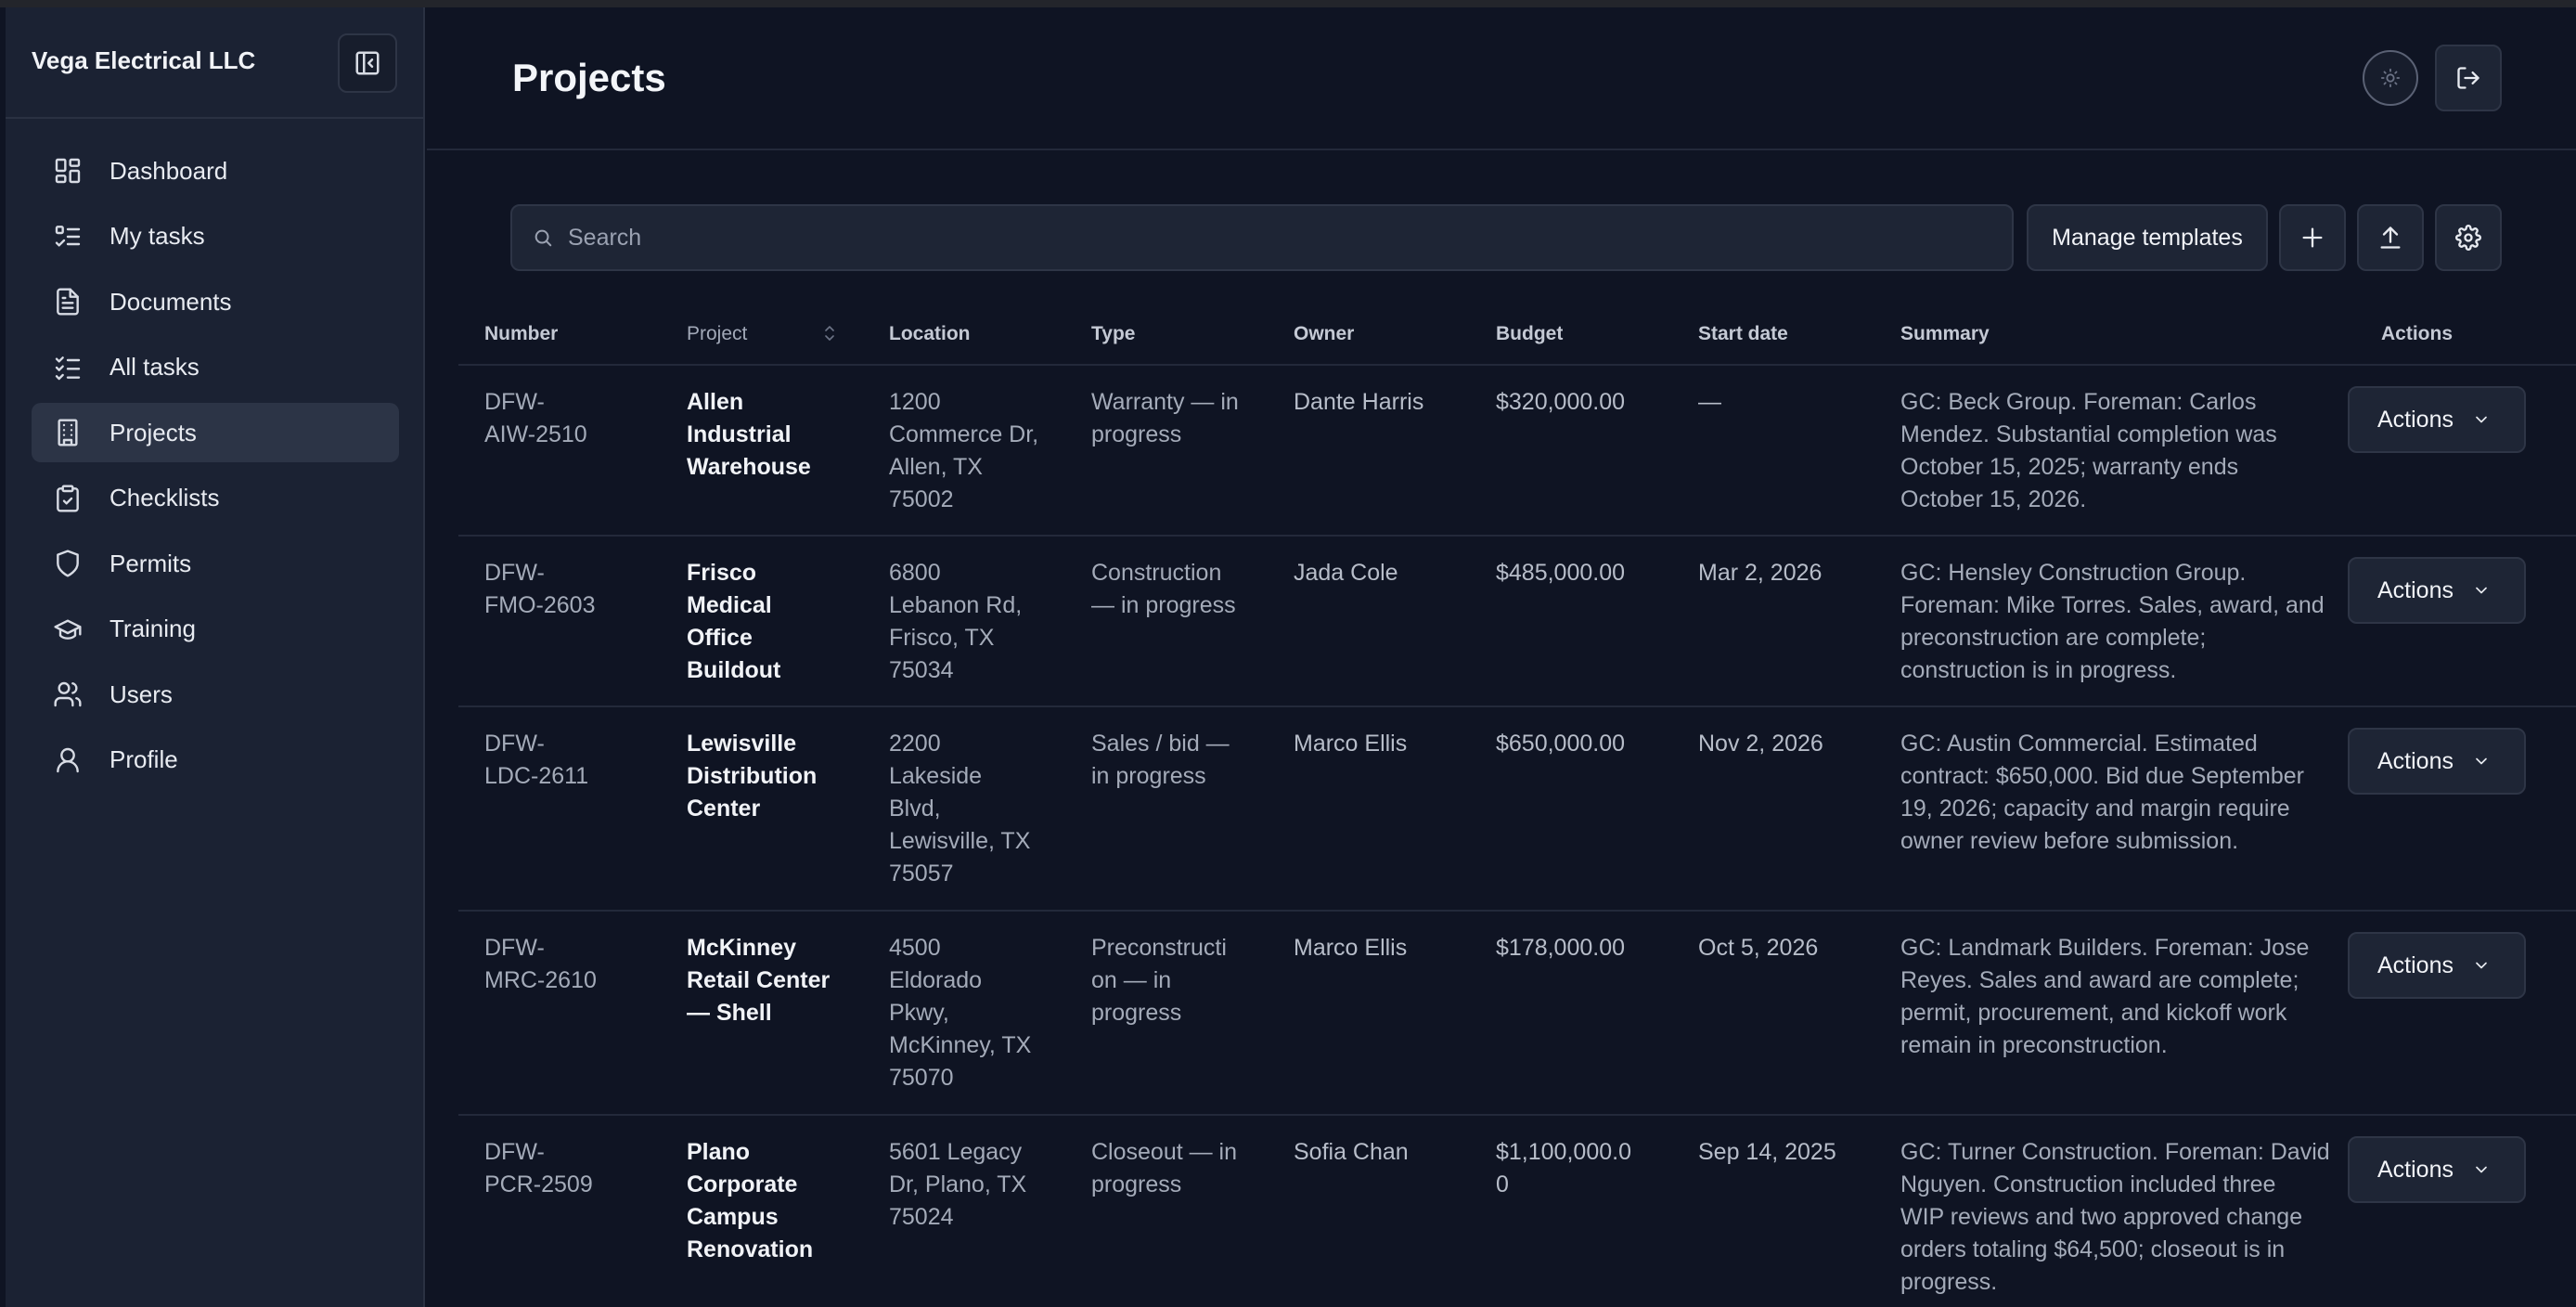 Image resolution: width=2576 pixels, height=1307 pixels. What do you see at coordinates (2147, 237) in the screenshot?
I see `manage-templates-button: Manage templates` at bounding box center [2147, 237].